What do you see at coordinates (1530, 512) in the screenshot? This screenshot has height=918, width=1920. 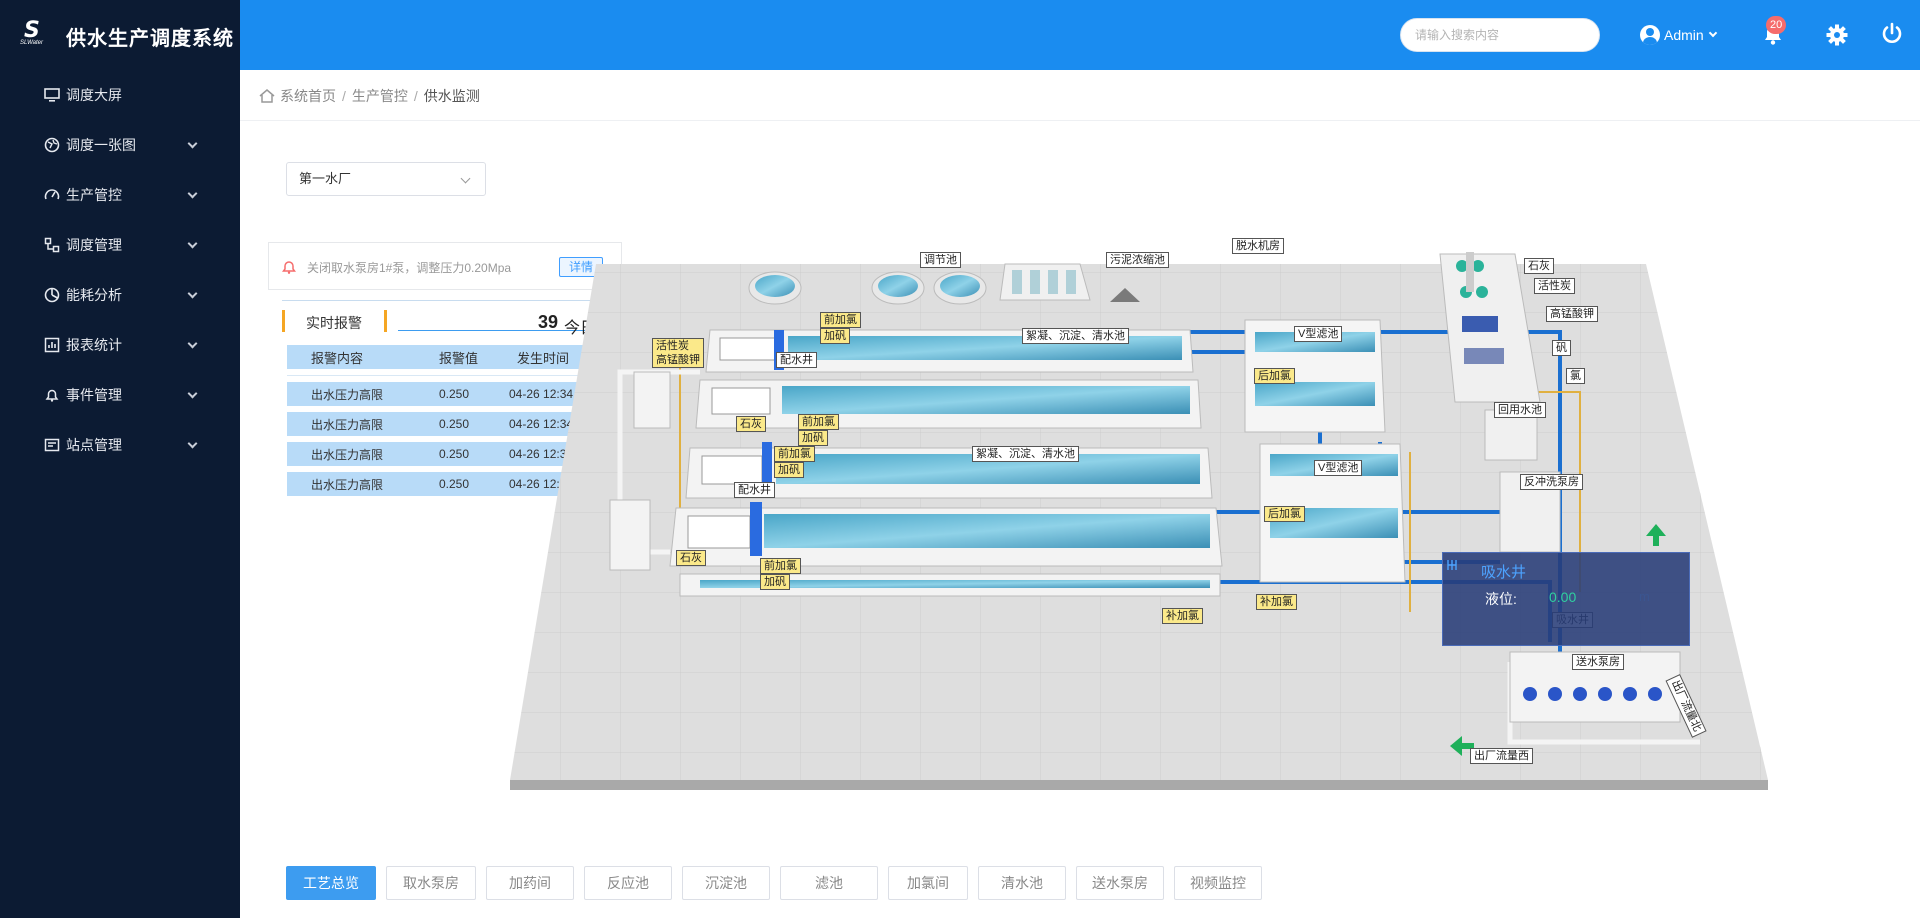 I see `backwash-pump-room` at bounding box center [1530, 512].